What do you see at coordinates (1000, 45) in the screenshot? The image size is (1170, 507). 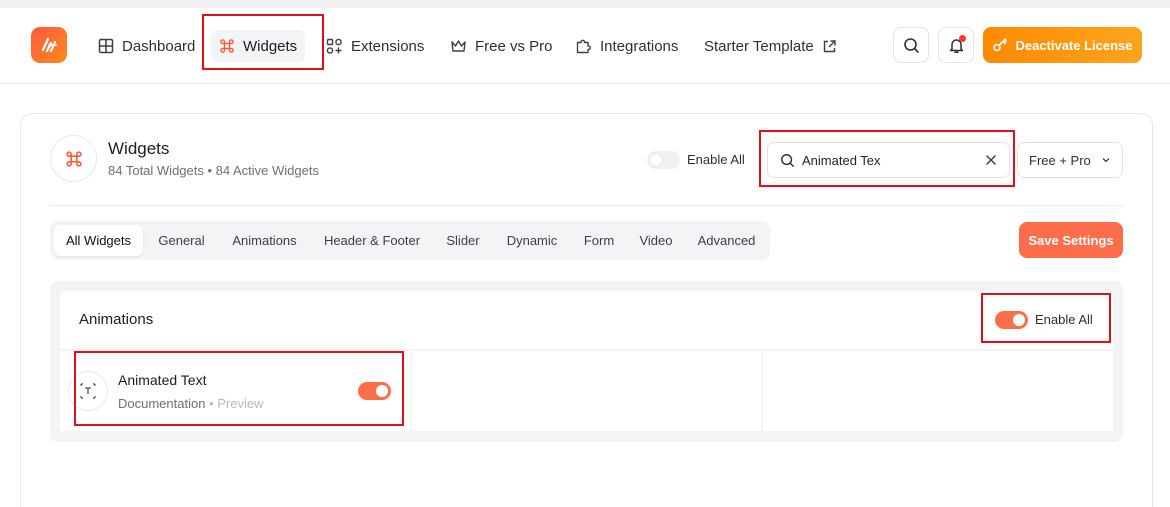 I see `key-icon` at bounding box center [1000, 45].